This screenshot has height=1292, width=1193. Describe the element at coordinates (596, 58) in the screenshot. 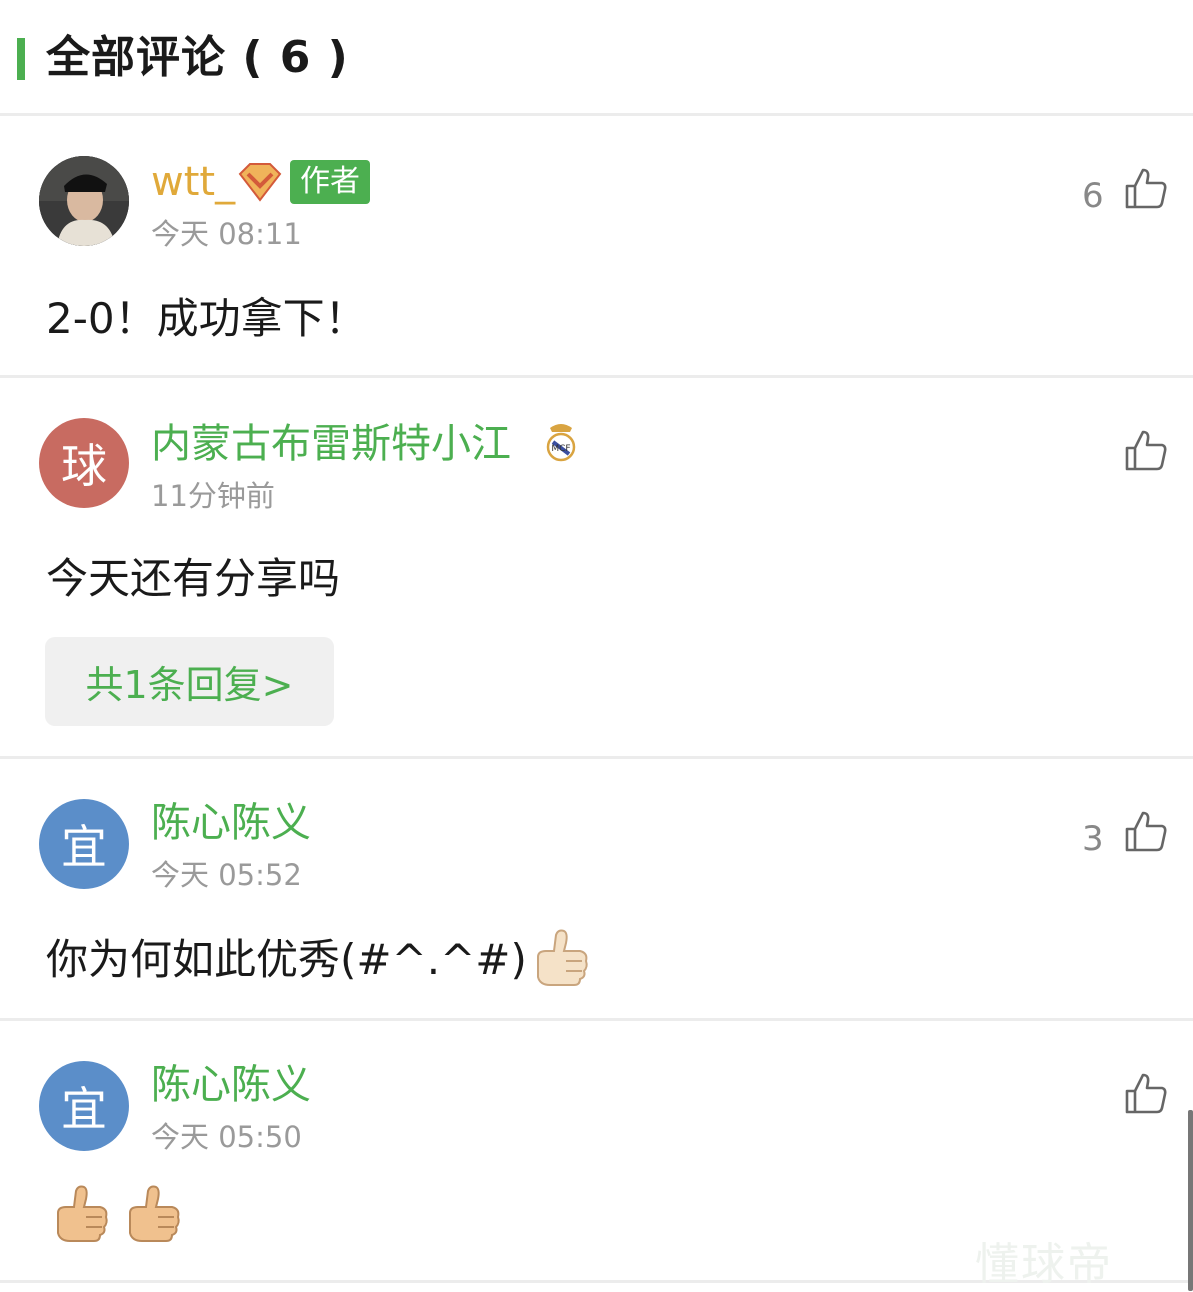

I see `comments-header: 全部评论 ( 6 )` at that location.